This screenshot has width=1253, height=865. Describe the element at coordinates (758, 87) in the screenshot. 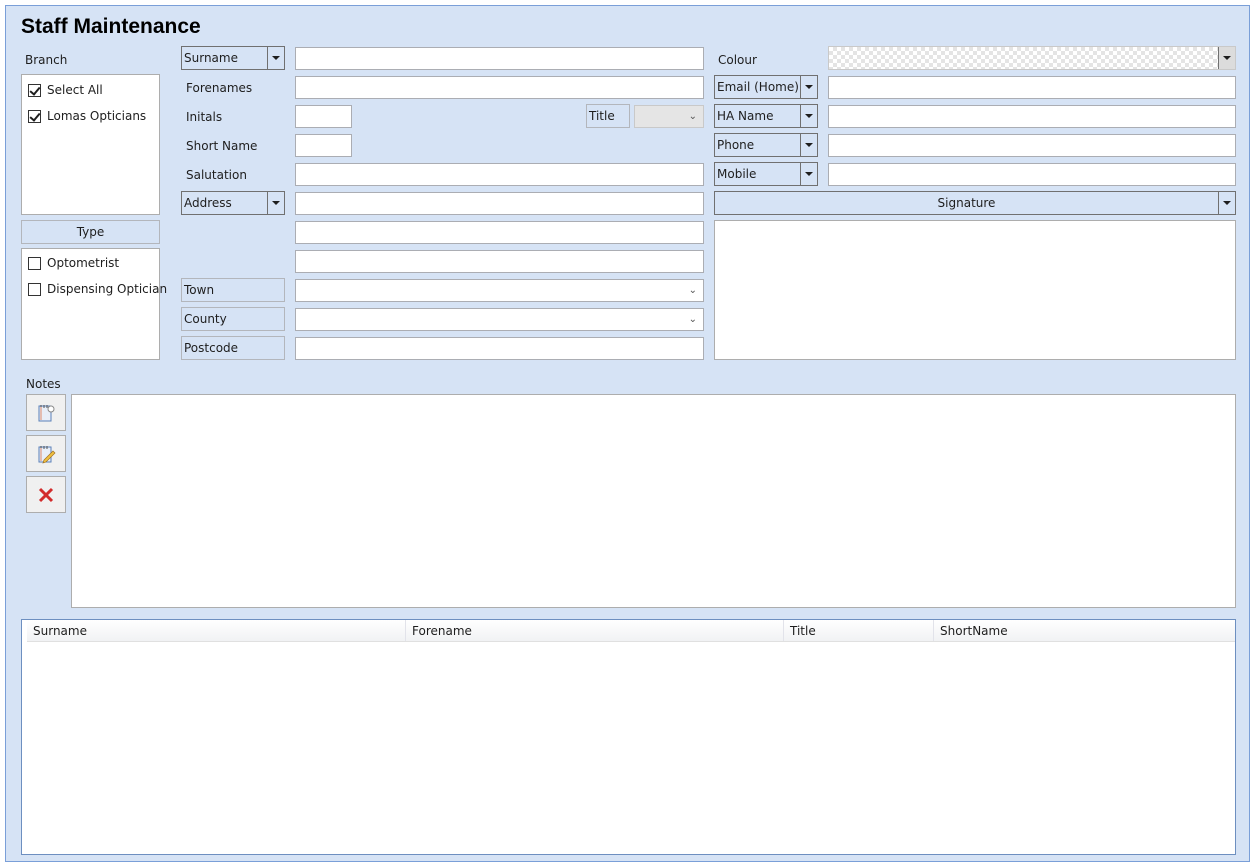

I see `email-type-value: Email (Home)` at that location.